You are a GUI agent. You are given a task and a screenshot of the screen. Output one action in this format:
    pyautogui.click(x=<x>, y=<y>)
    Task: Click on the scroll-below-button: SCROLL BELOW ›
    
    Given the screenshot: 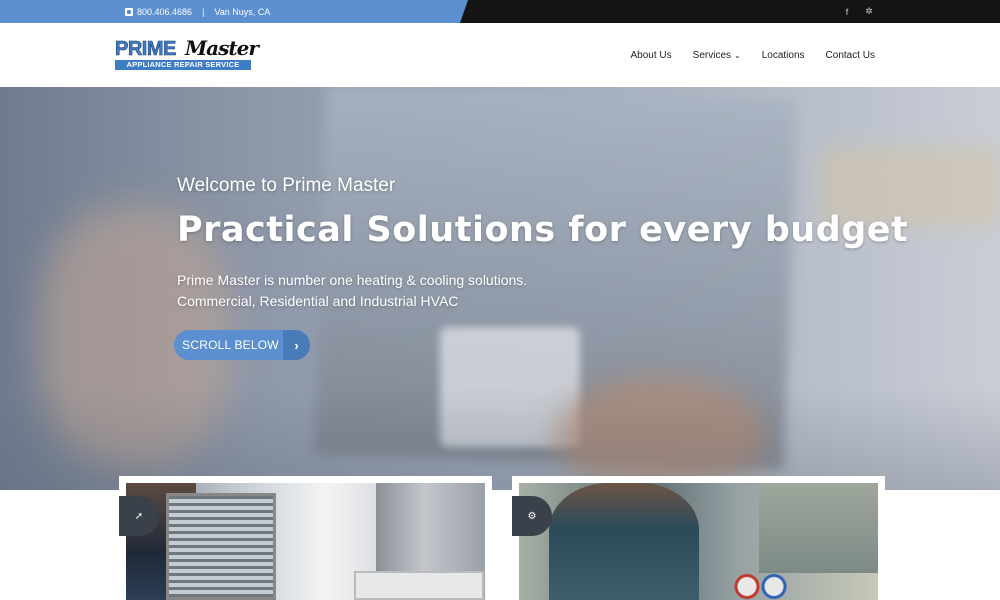 What is the action you would take?
    pyautogui.click(x=242, y=345)
    